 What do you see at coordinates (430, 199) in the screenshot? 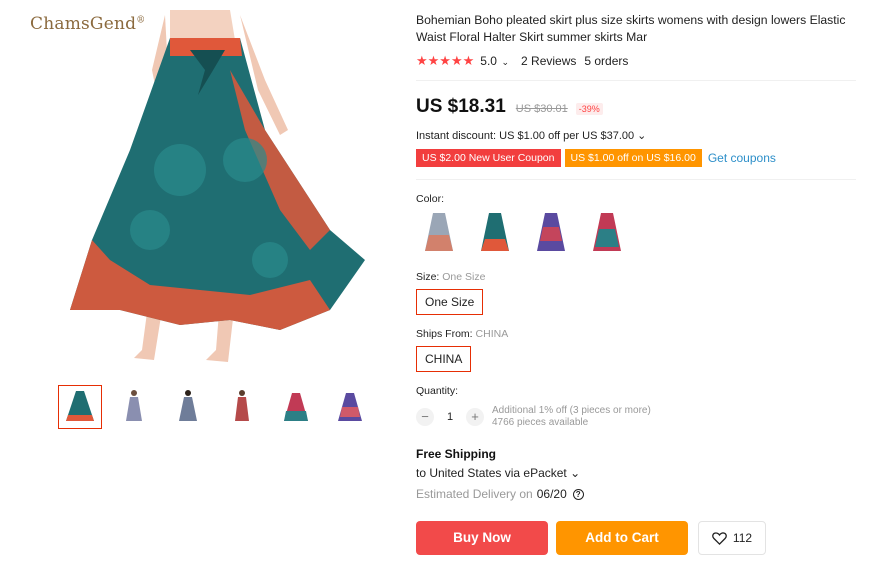
I see `color-label: Color:` at bounding box center [430, 199].